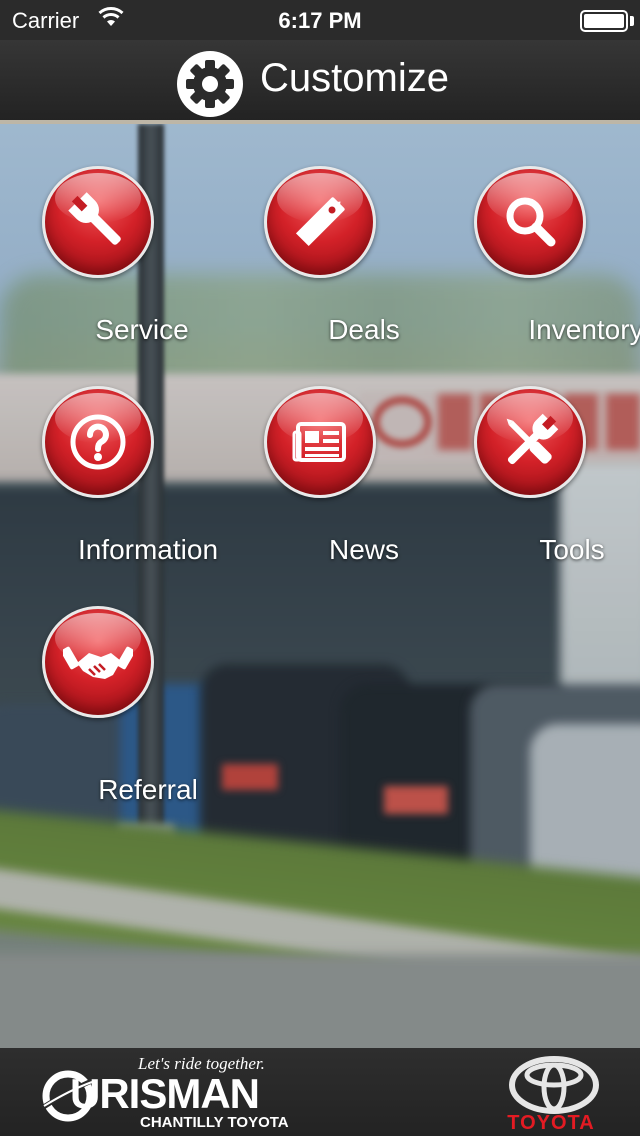 Image resolution: width=640 pixels, height=1136 pixels. I want to click on referral-button, so click(98, 662).